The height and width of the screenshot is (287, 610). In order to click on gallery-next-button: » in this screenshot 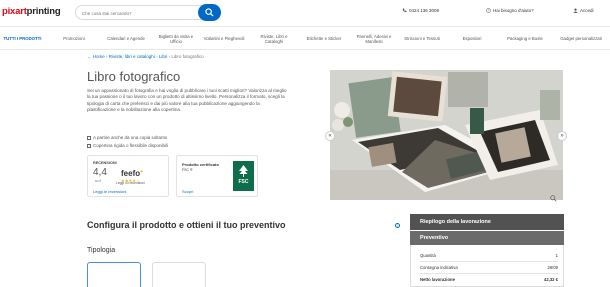, I will do `click(562, 136)`.